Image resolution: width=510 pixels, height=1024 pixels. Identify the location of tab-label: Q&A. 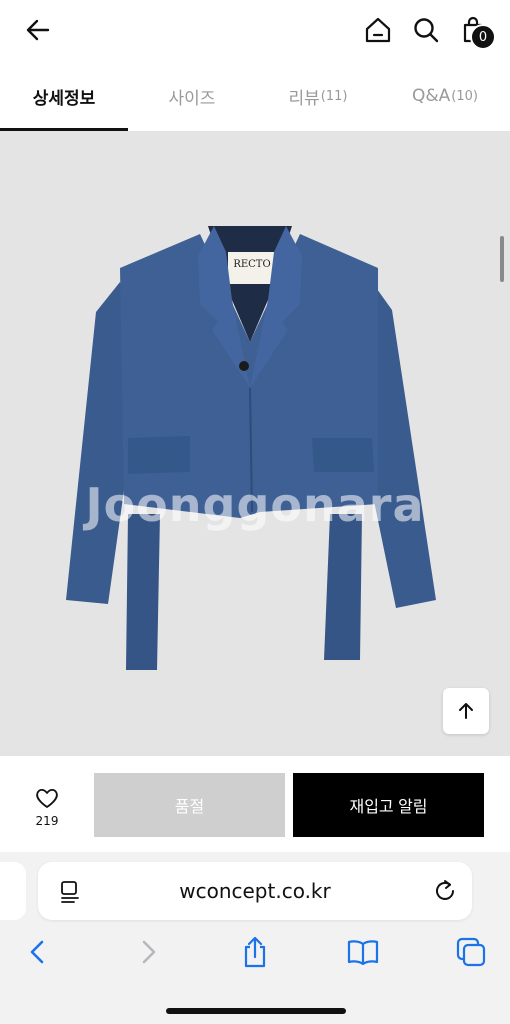
(431, 96).